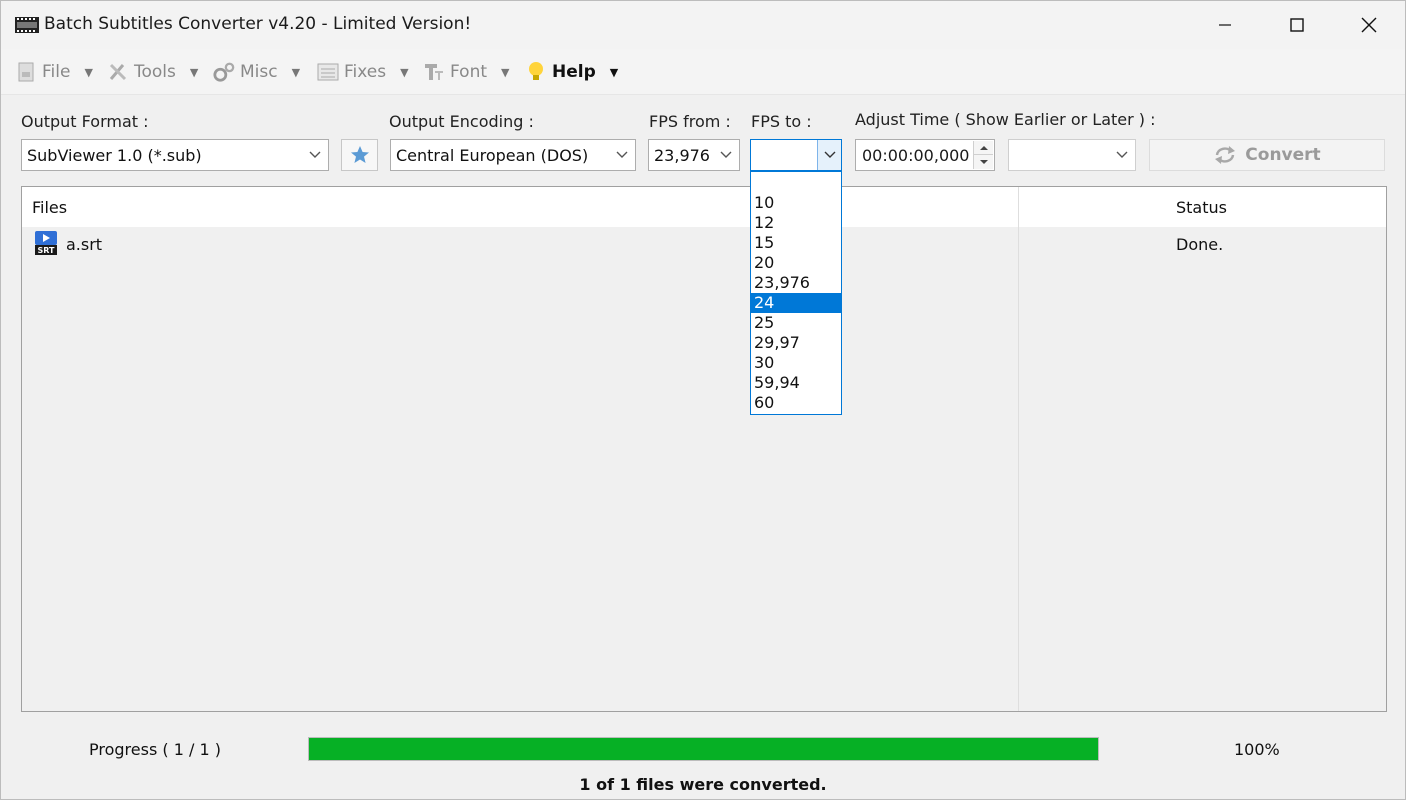 This screenshot has width=1406, height=800. What do you see at coordinates (916, 155) in the screenshot?
I see `adjust-time-value: 00:00:00,000` at bounding box center [916, 155].